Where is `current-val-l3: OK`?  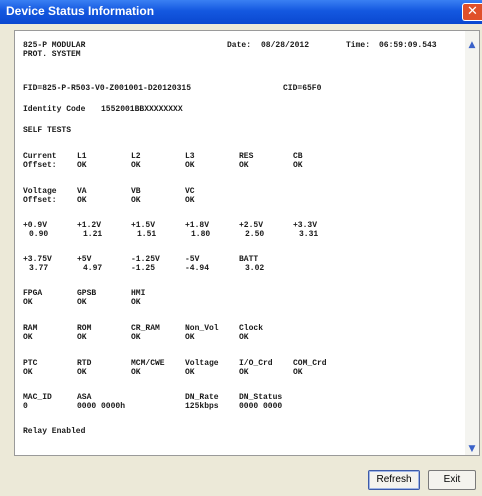
current-val-l3: OK is located at coordinates (190, 165).